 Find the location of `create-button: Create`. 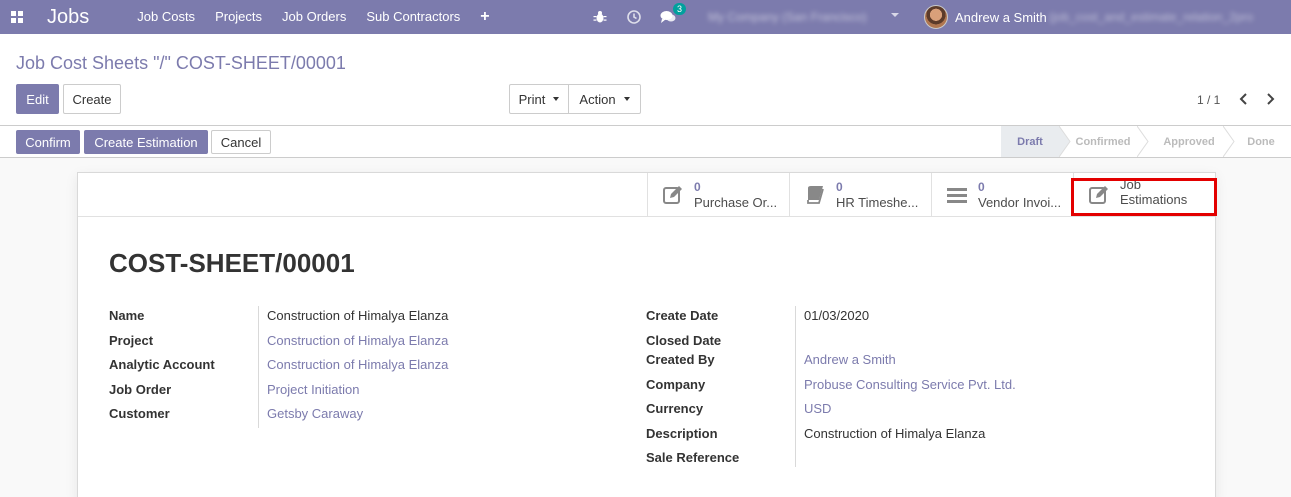

create-button: Create is located at coordinates (92, 99).